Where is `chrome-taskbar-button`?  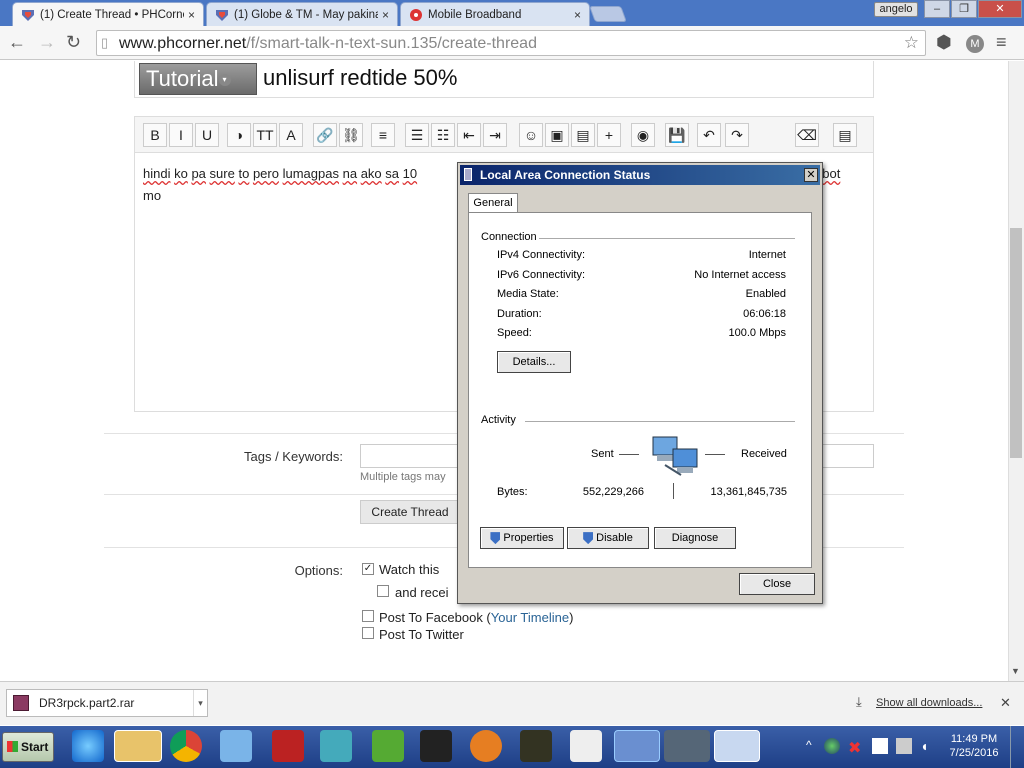 chrome-taskbar-button is located at coordinates (637, 746).